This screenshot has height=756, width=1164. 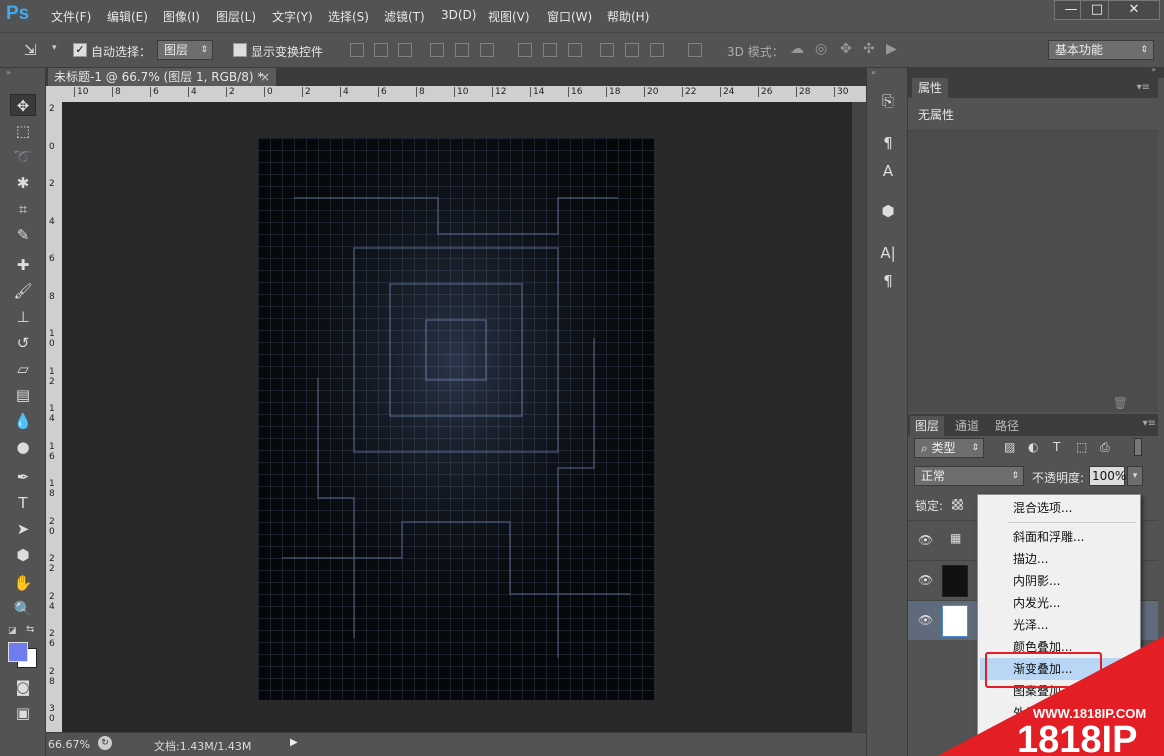 What do you see at coordinates (957, 504) in the screenshot?
I see `lock-transparency-icon` at bounding box center [957, 504].